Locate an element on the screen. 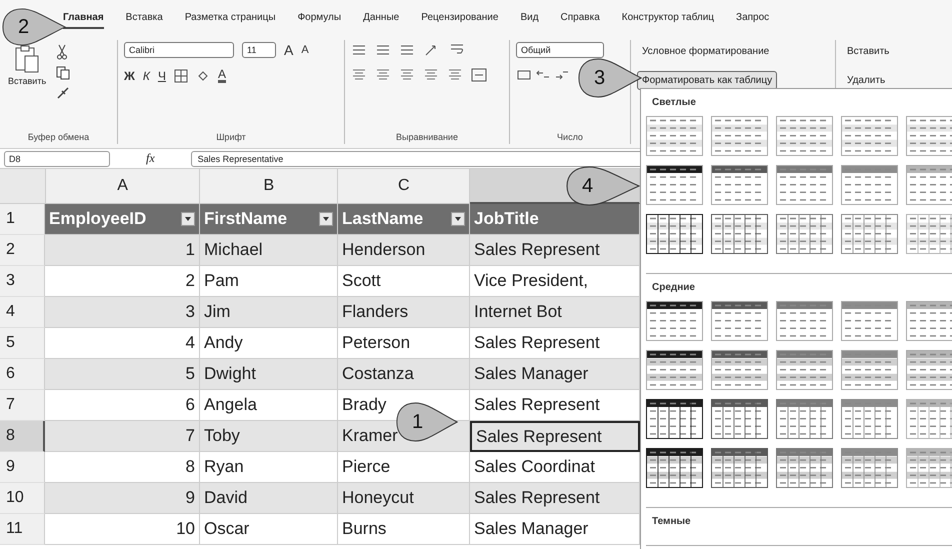  table-cell: 6 is located at coordinates (122, 405).